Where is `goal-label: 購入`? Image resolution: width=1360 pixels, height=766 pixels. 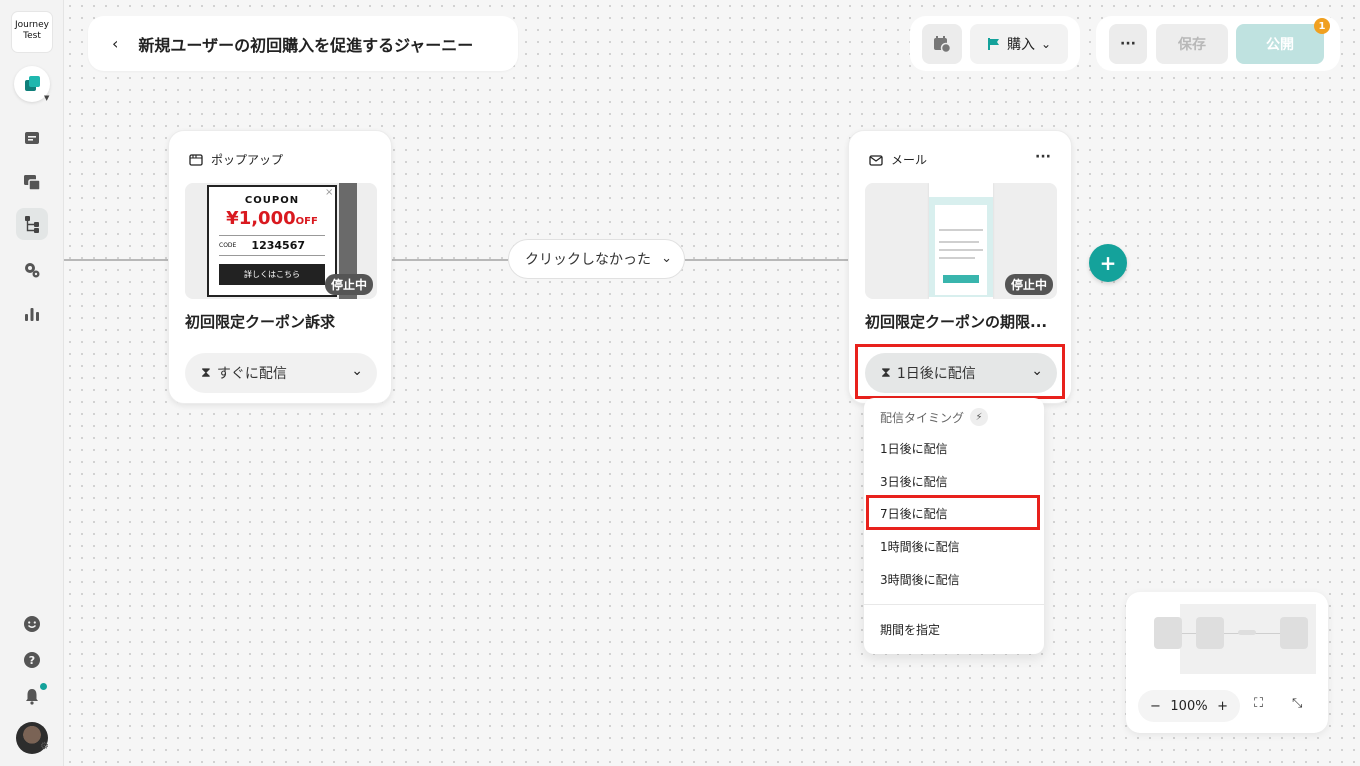 goal-label: 購入 is located at coordinates (1020, 45).